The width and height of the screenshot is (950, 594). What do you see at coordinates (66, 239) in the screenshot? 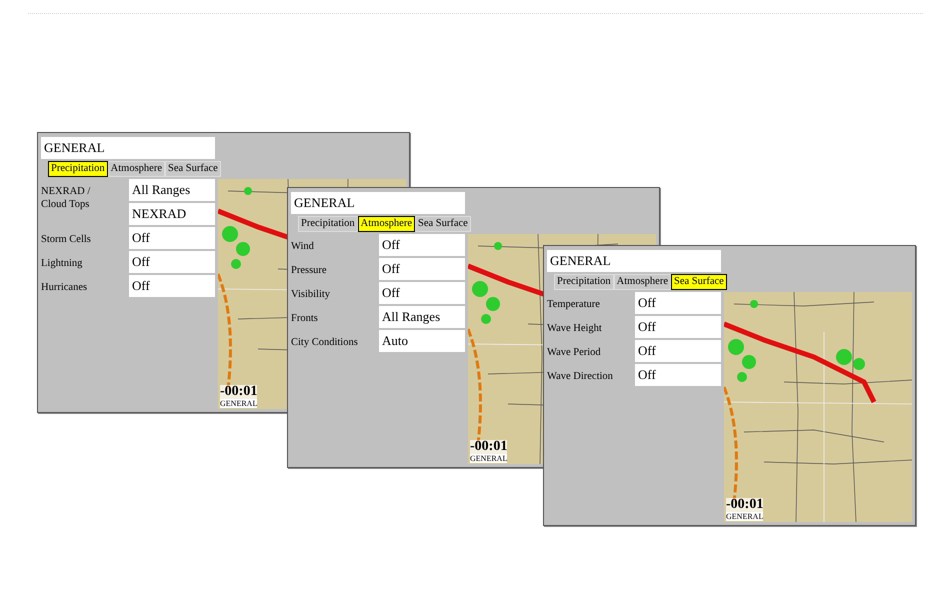
I see `setting-label: Storm Cells` at bounding box center [66, 239].